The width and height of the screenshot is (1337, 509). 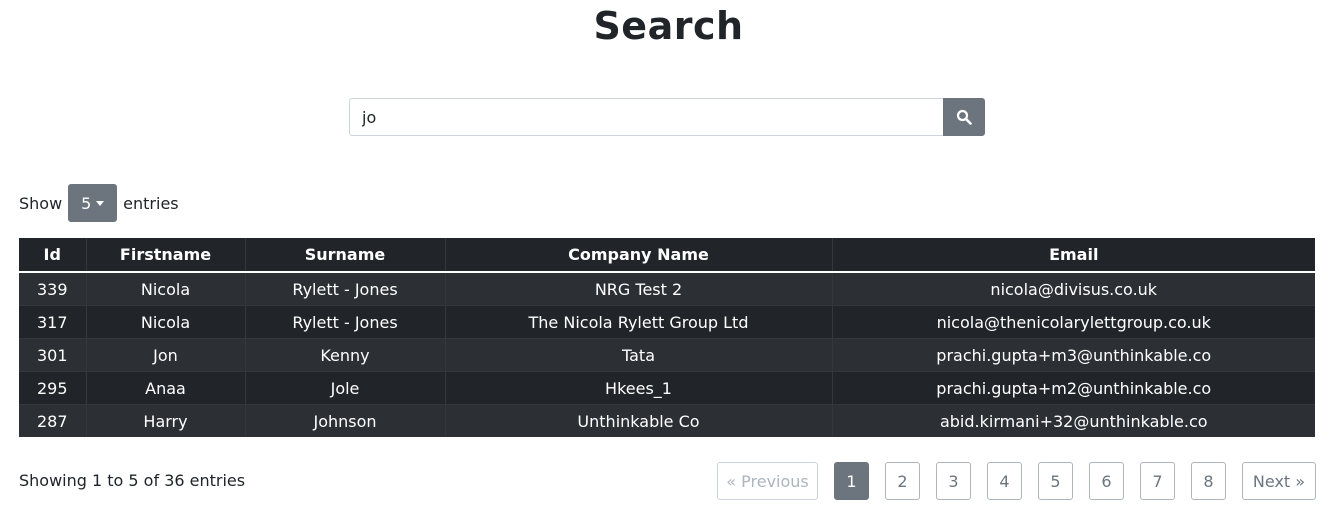 What do you see at coordinates (52, 388) in the screenshot?
I see `cell-id: 295` at bounding box center [52, 388].